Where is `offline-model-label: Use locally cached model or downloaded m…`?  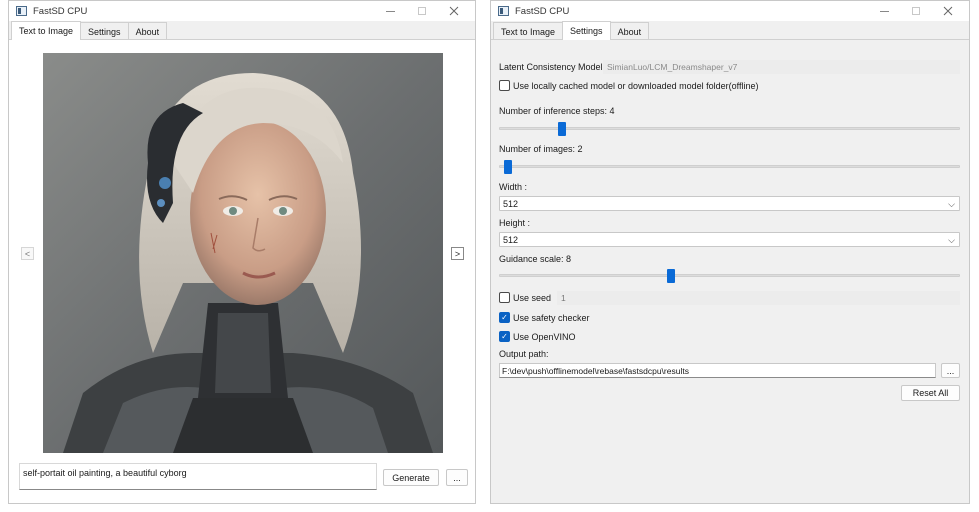 offline-model-label: Use locally cached model or downloaded m… is located at coordinates (636, 85).